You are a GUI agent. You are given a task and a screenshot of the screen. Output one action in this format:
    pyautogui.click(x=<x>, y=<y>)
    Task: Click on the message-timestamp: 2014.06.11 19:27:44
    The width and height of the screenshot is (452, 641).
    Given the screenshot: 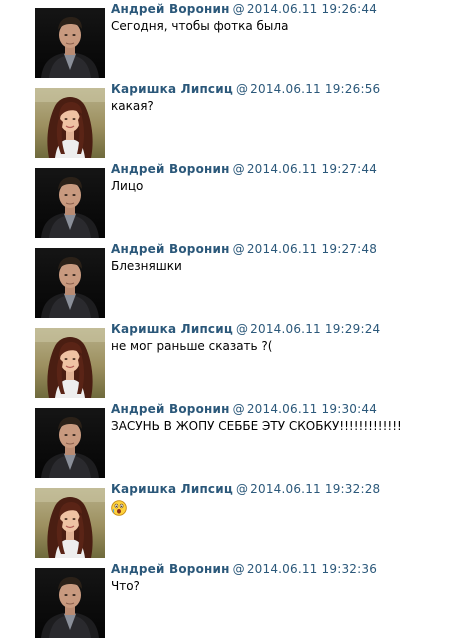 What is the action you would take?
    pyautogui.click(x=312, y=169)
    